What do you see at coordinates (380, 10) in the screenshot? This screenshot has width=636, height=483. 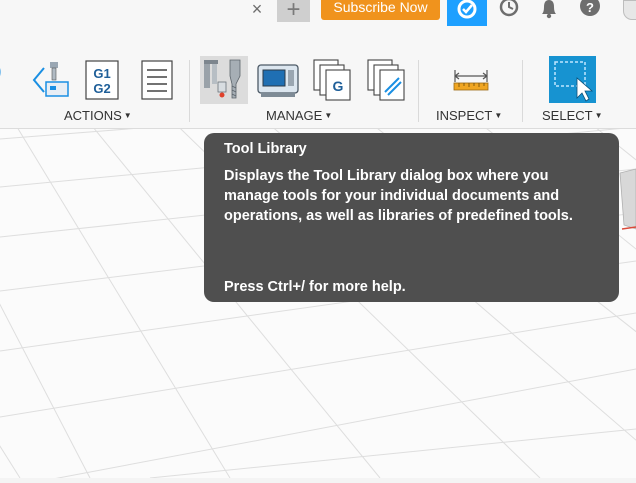 I see `subscribe-button: Subscribe Now` at bounding box center [380, 10].